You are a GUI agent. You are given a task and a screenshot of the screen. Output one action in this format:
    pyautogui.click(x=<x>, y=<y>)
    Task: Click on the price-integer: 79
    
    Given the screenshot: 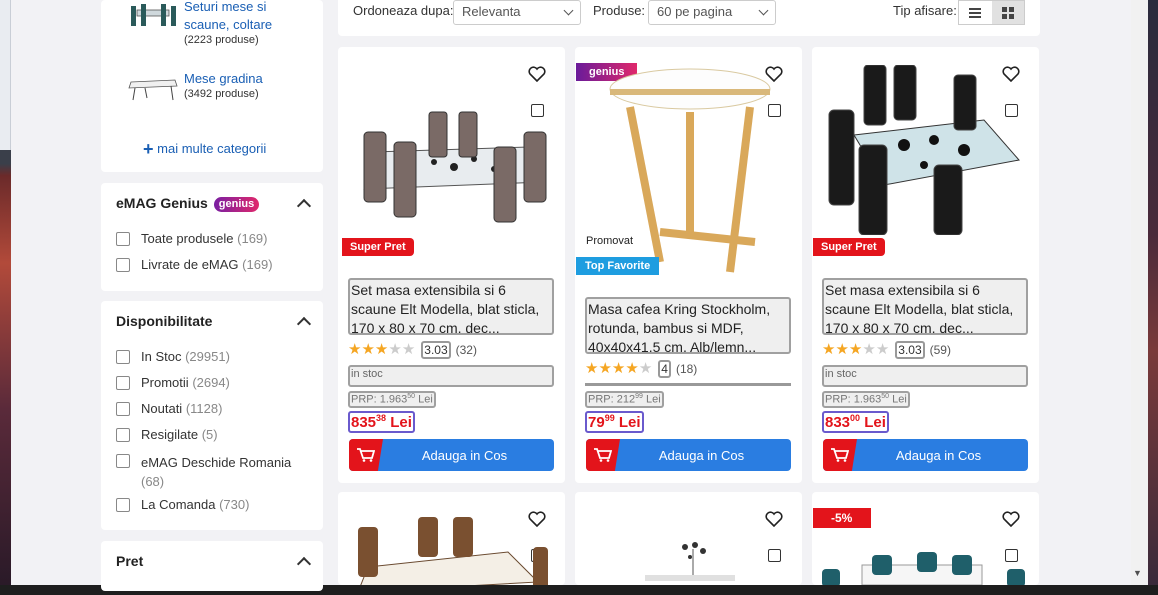 What is the action you would take?
    pyautogui.click(x=596, y=422)
    